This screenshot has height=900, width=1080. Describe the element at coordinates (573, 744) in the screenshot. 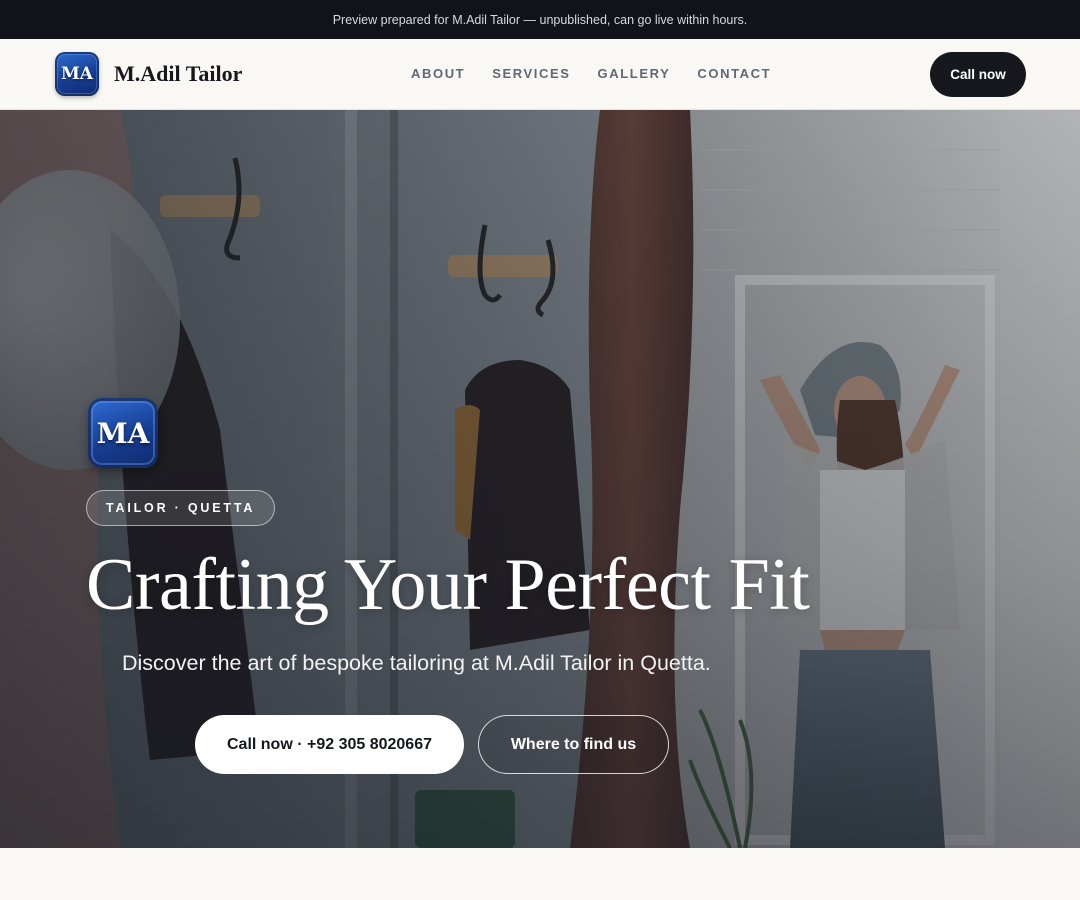

I see `hero-location-button: Where to find us` at that location.